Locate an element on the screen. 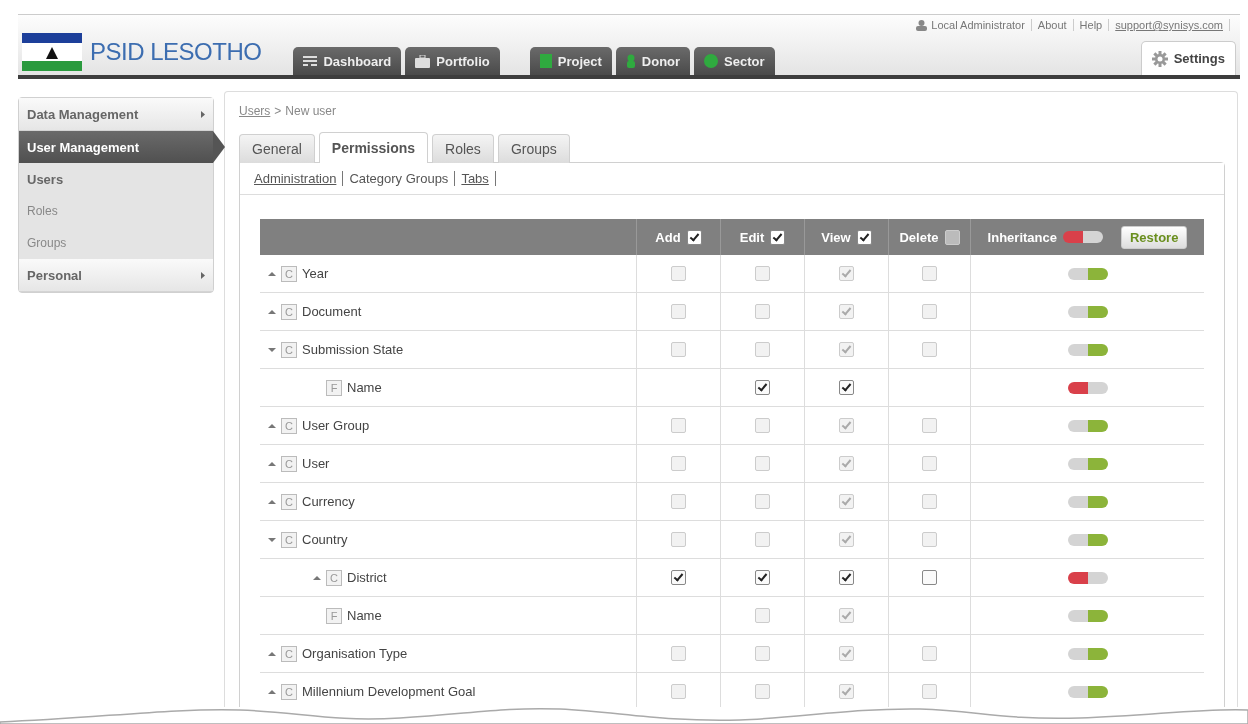 The height and width of the screenshot is (724, 1248). nav-tab: Project is located at coordinates (570, 61).